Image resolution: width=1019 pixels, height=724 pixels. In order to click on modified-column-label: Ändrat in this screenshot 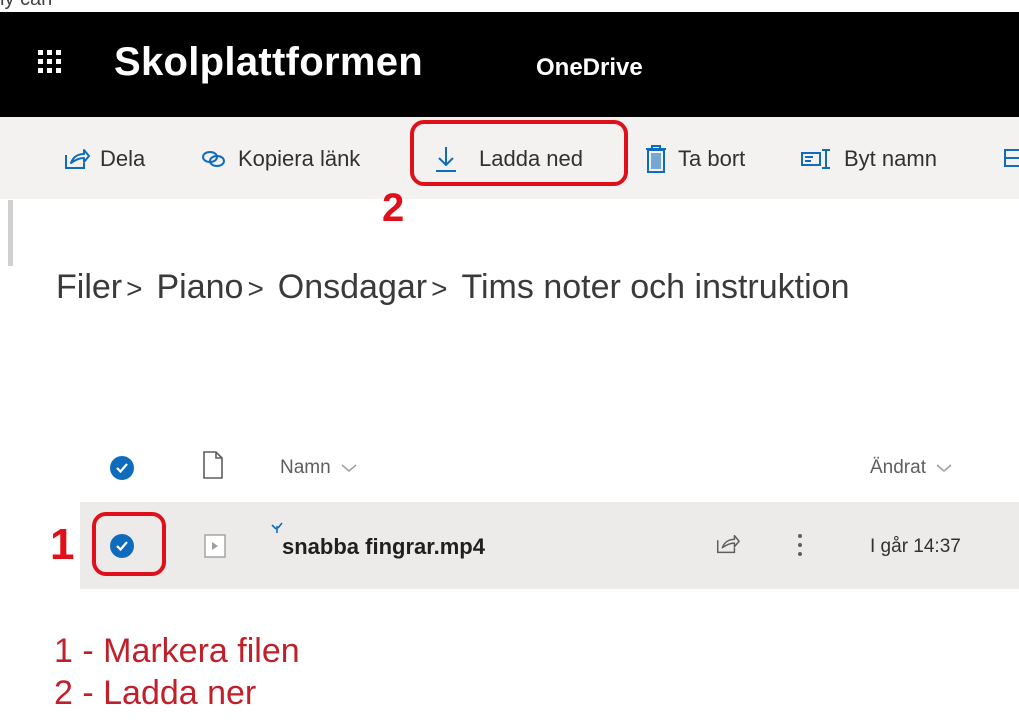, I will do `click(898, 467)`.